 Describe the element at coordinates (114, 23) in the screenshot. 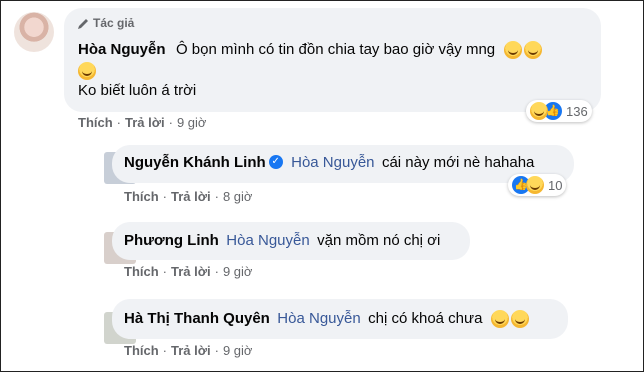

I see `author-badge: Tác giả` at that location.